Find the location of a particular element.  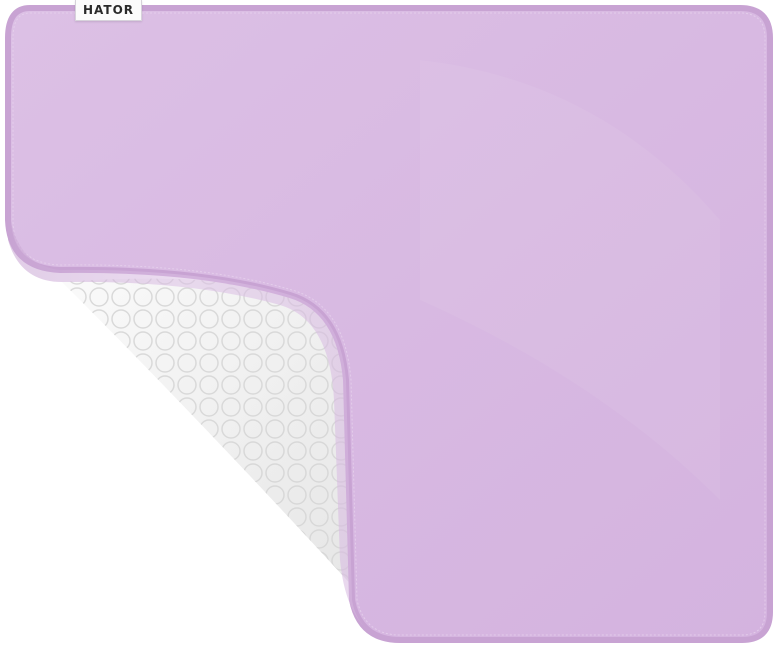

brand-tag: HATOR is located at coordinates (108, 10).